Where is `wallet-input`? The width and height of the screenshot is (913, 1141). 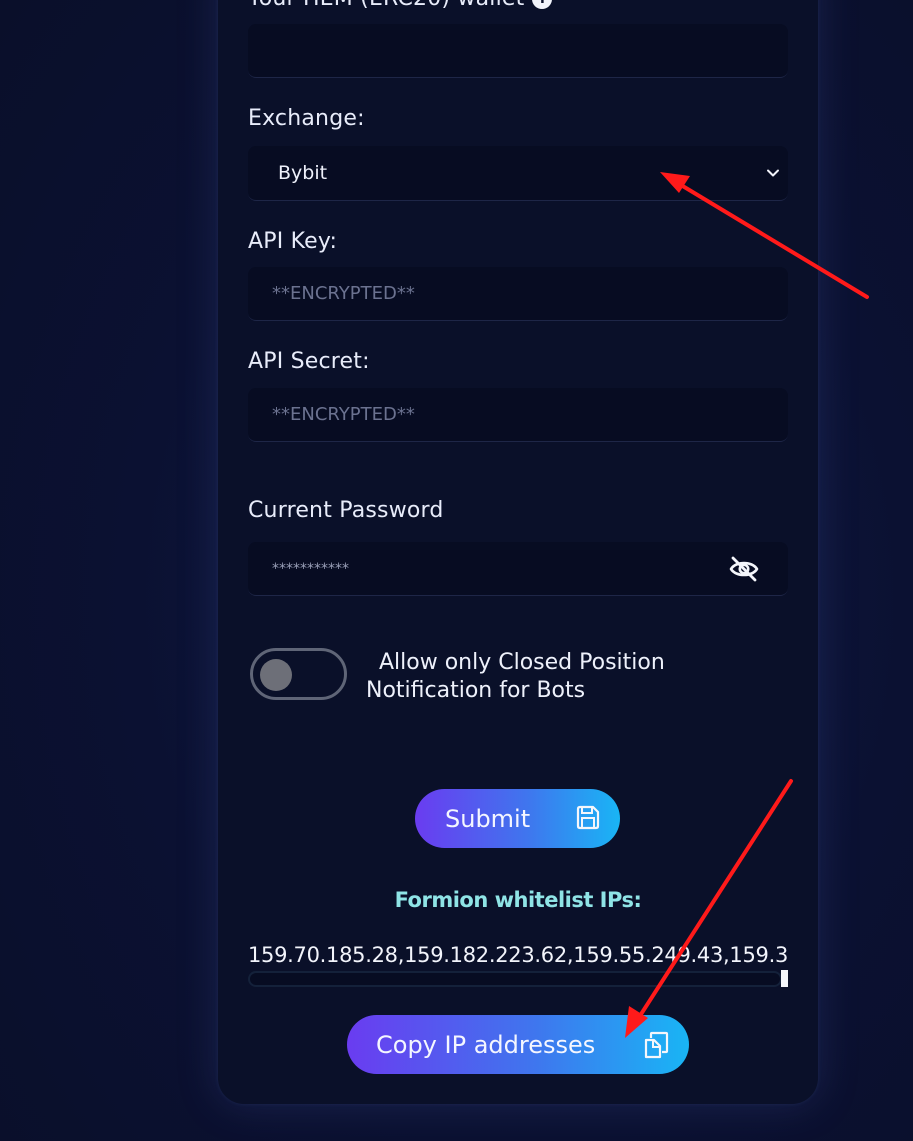
wallet-input is located at coordinates (518, 50).